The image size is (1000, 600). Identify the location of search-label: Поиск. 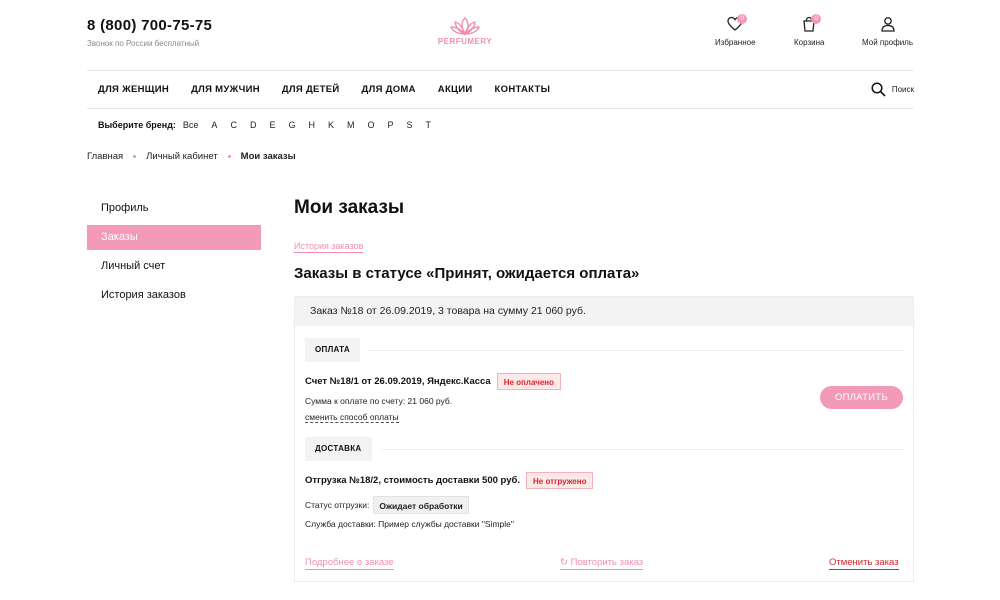
(902, 89).